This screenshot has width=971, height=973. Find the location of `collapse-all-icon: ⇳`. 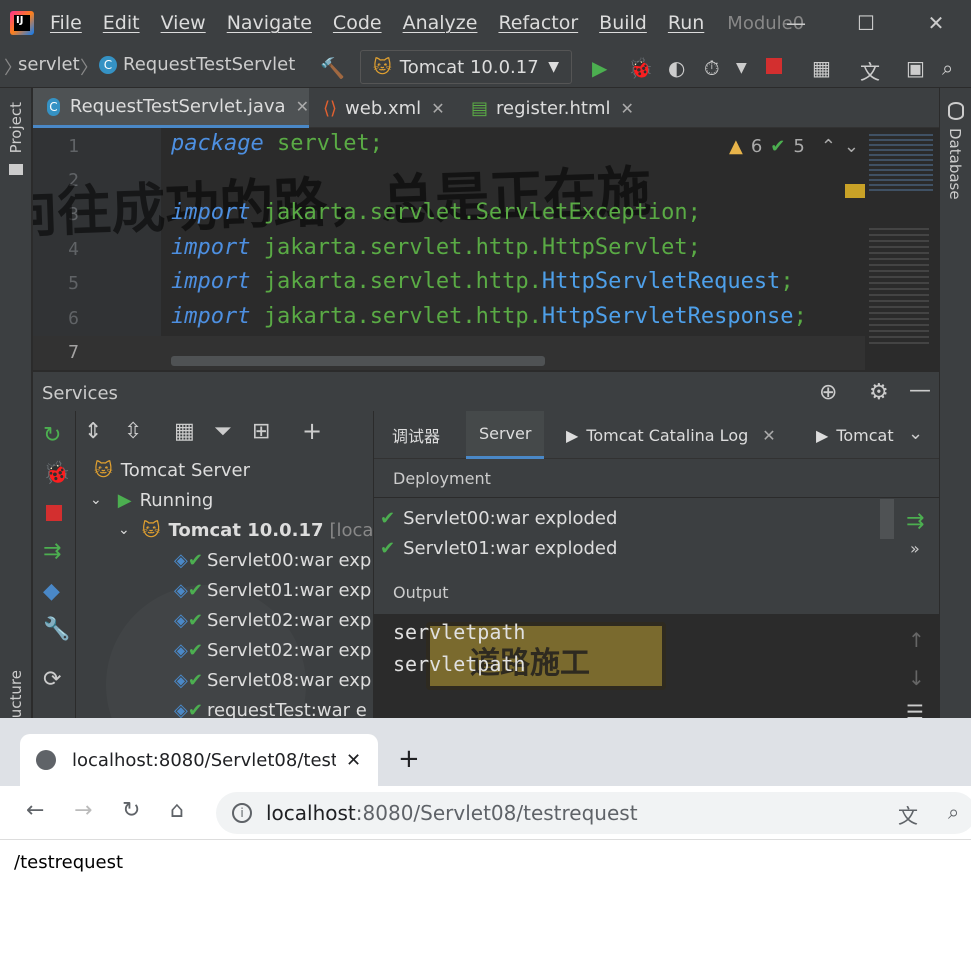

collapse-all-icon: ⇳ is located at coordinates (133, 431).